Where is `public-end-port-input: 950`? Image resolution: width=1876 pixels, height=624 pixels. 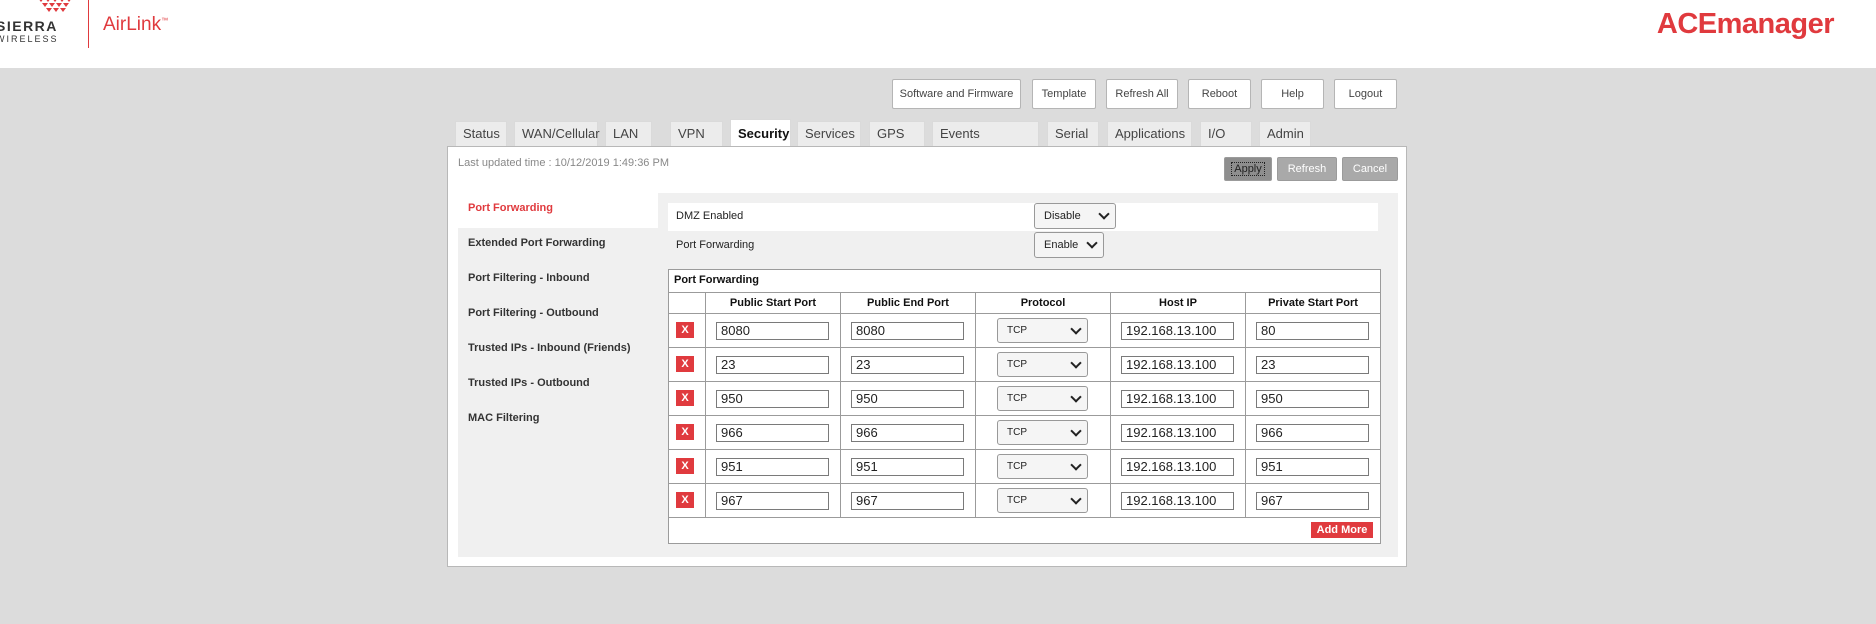 public-end-port-input: 950 is located at coordinates (907, 399).